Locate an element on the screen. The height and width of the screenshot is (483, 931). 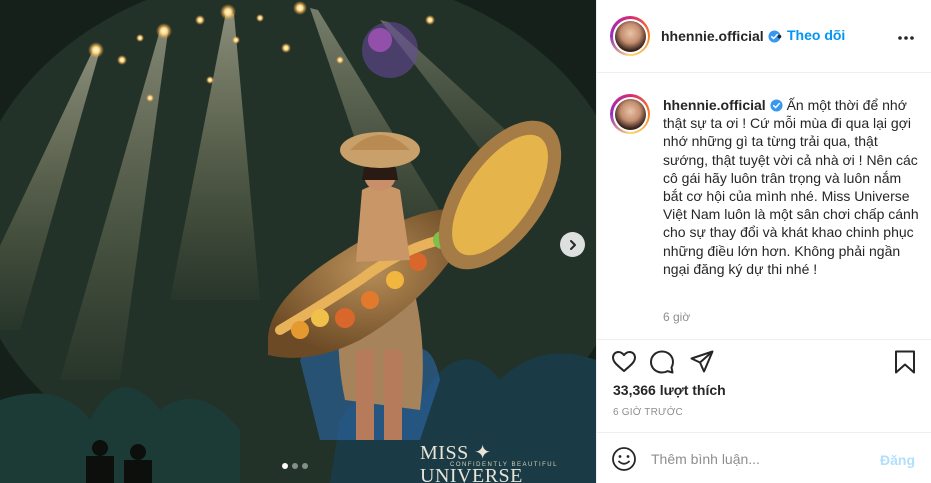
chevron-right-icon is located at coordinates (572, 244).